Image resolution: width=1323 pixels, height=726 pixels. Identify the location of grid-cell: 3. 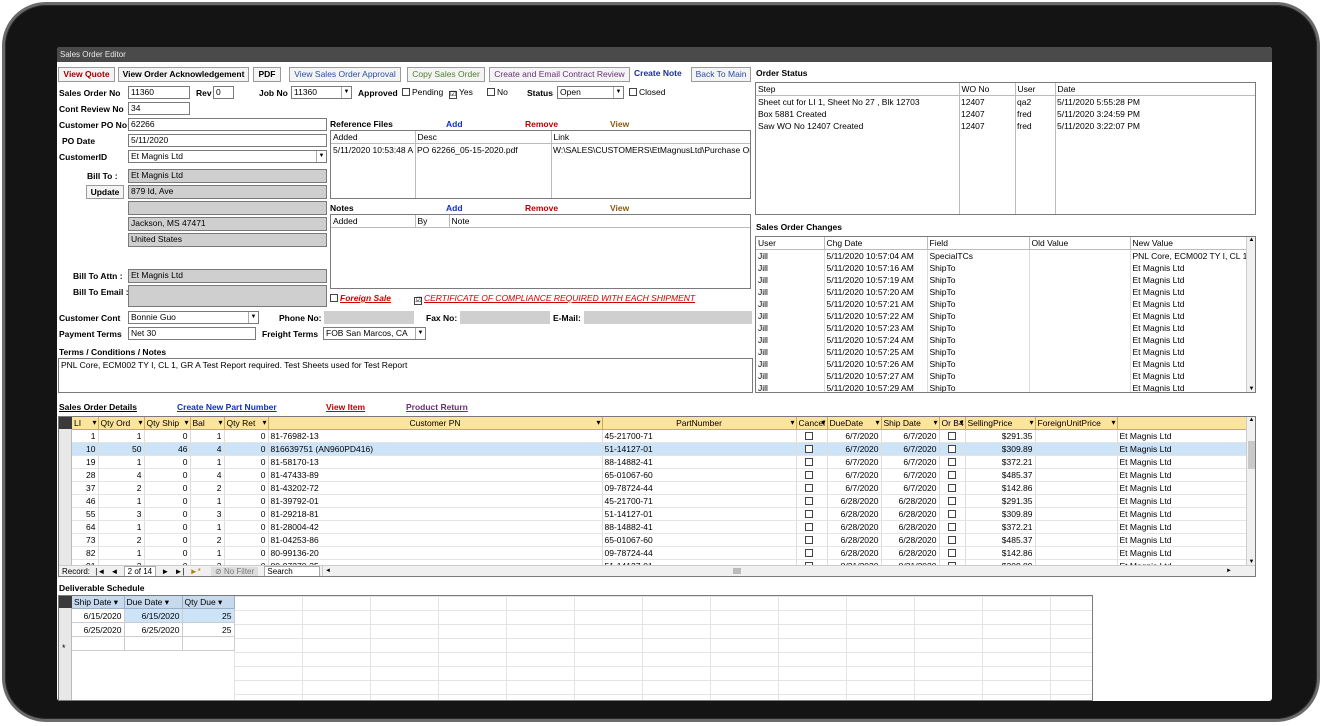
(207, 514).